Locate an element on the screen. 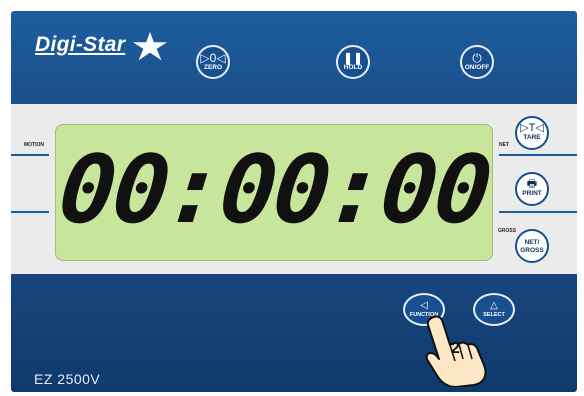  net-gross-button: NET/ GROSS is located at coordinates (532, 246).